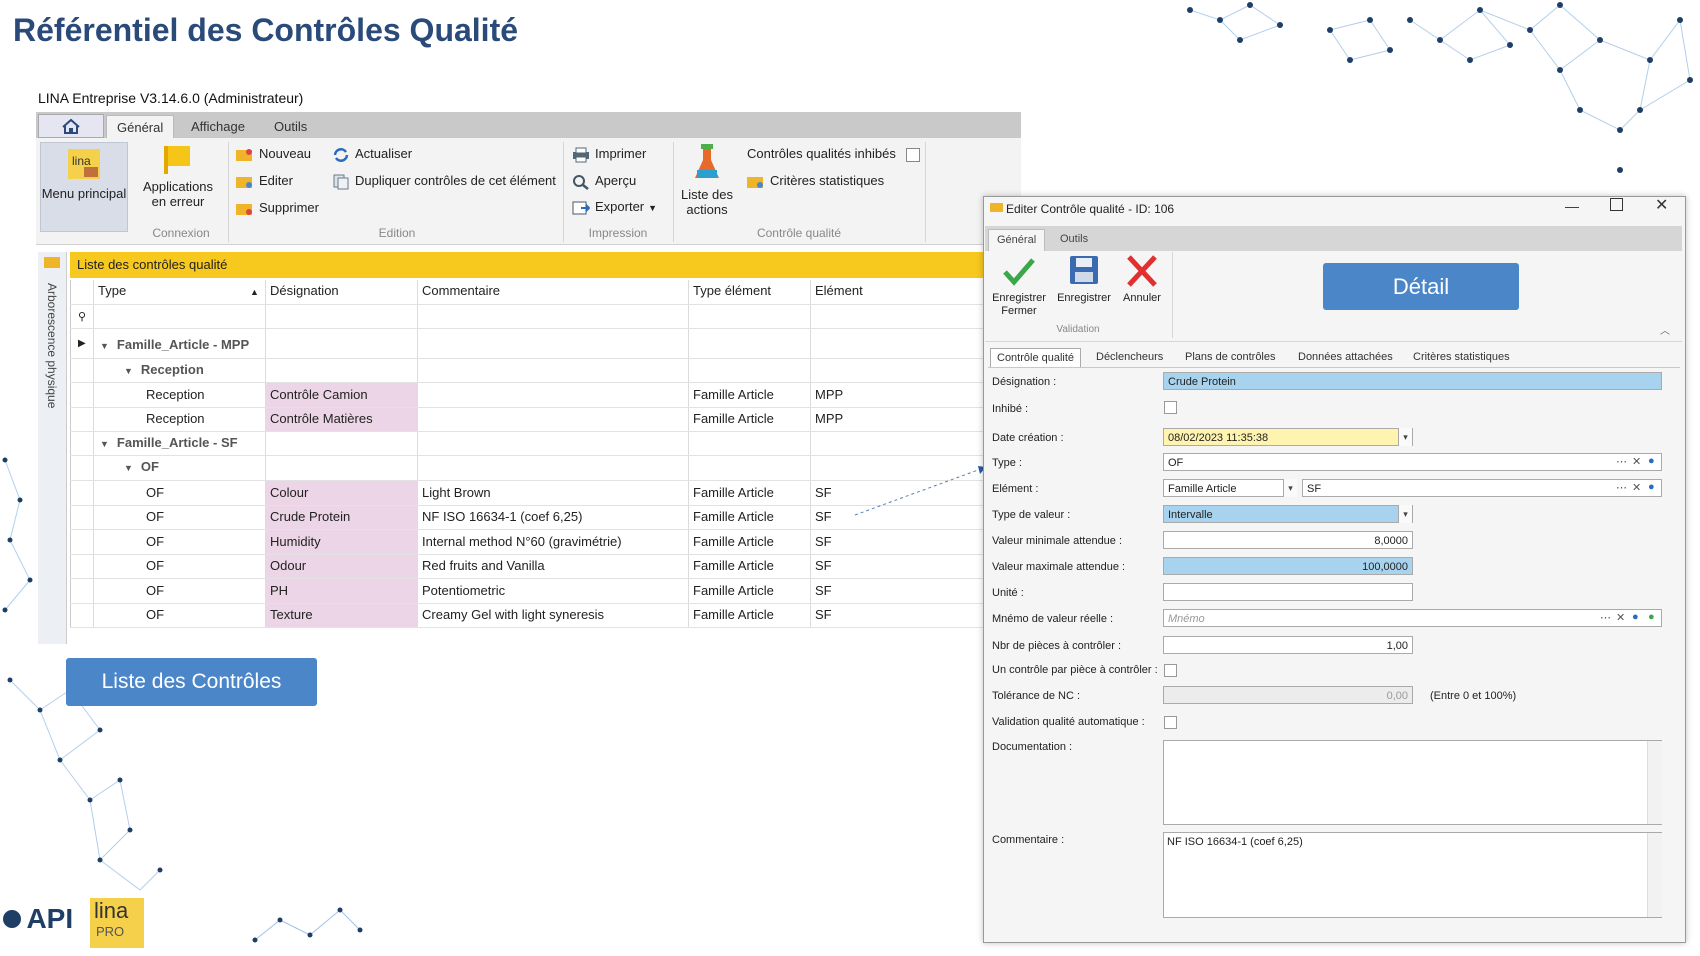 Image resolution: width=1700 pixels, height=956 pixels. What do you see at coordinates (264, 181) in the screenshot?
I see `editer-button: Editer` at bounding box center [264, 181].